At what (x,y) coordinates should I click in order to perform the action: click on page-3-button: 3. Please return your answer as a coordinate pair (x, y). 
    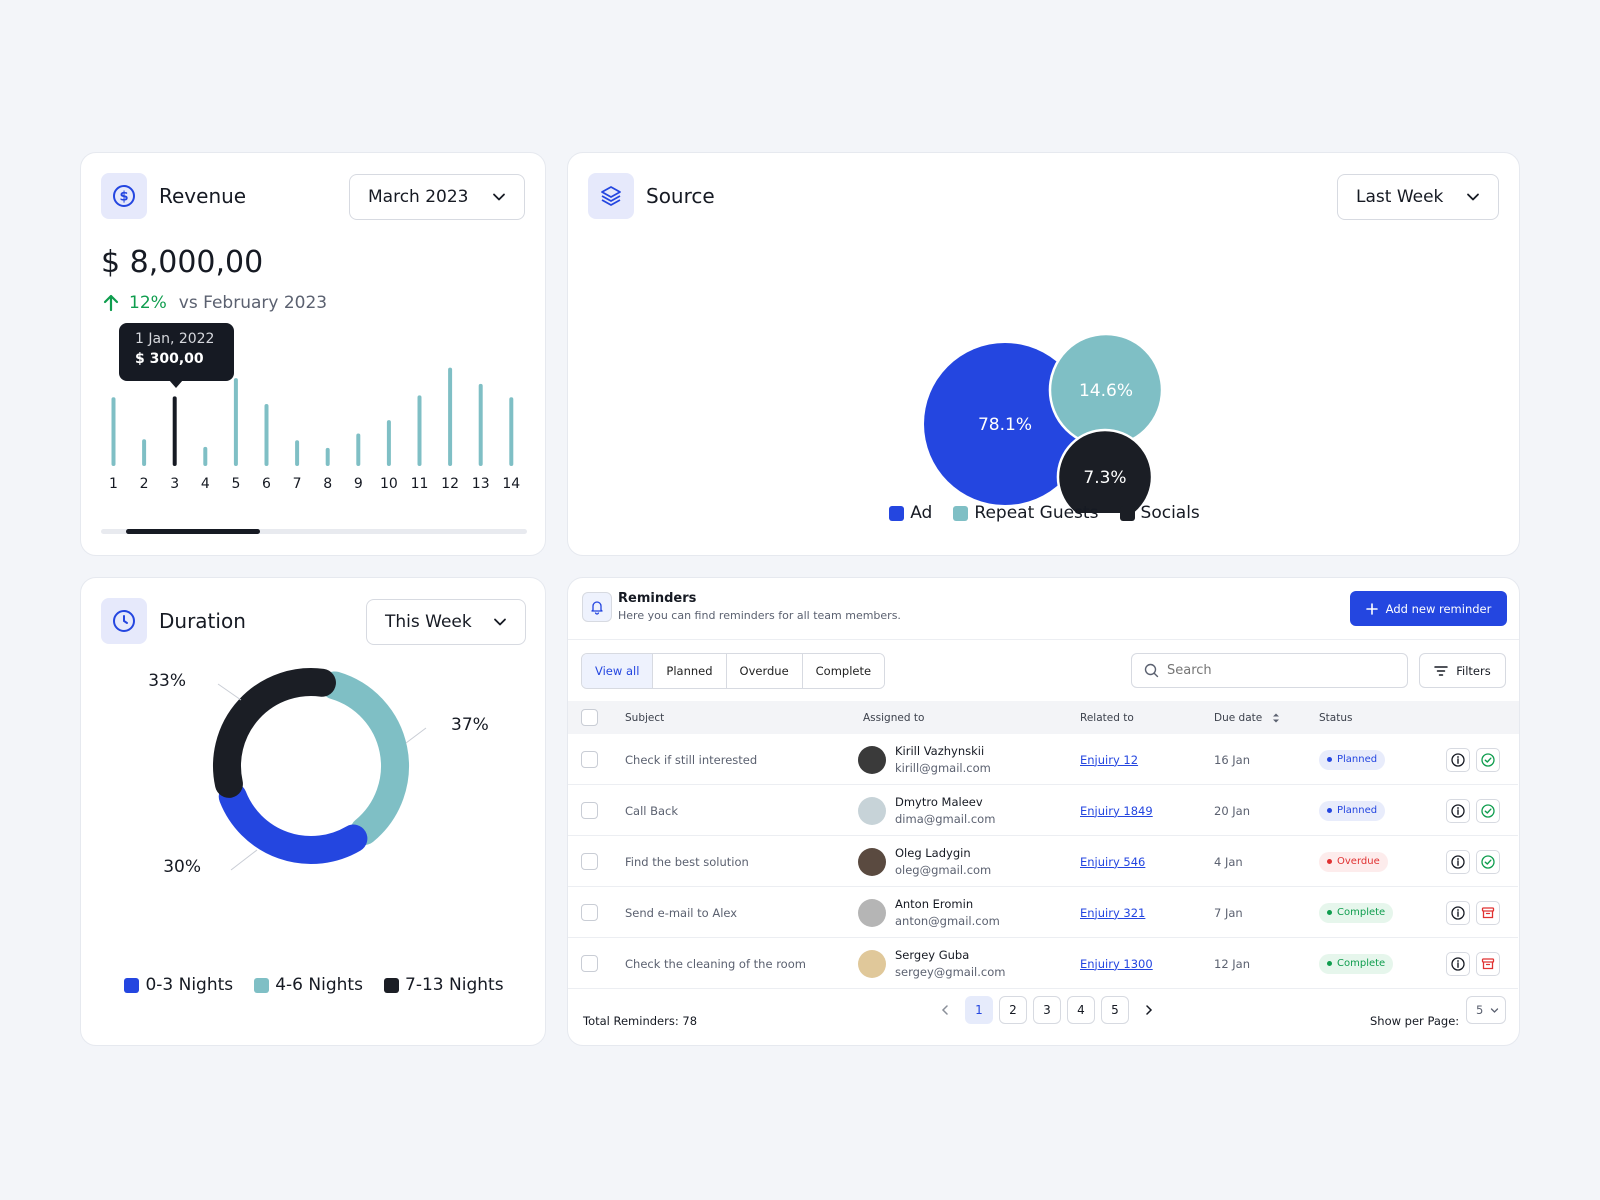
    Looking at the image, I should click on (1047, 1010).